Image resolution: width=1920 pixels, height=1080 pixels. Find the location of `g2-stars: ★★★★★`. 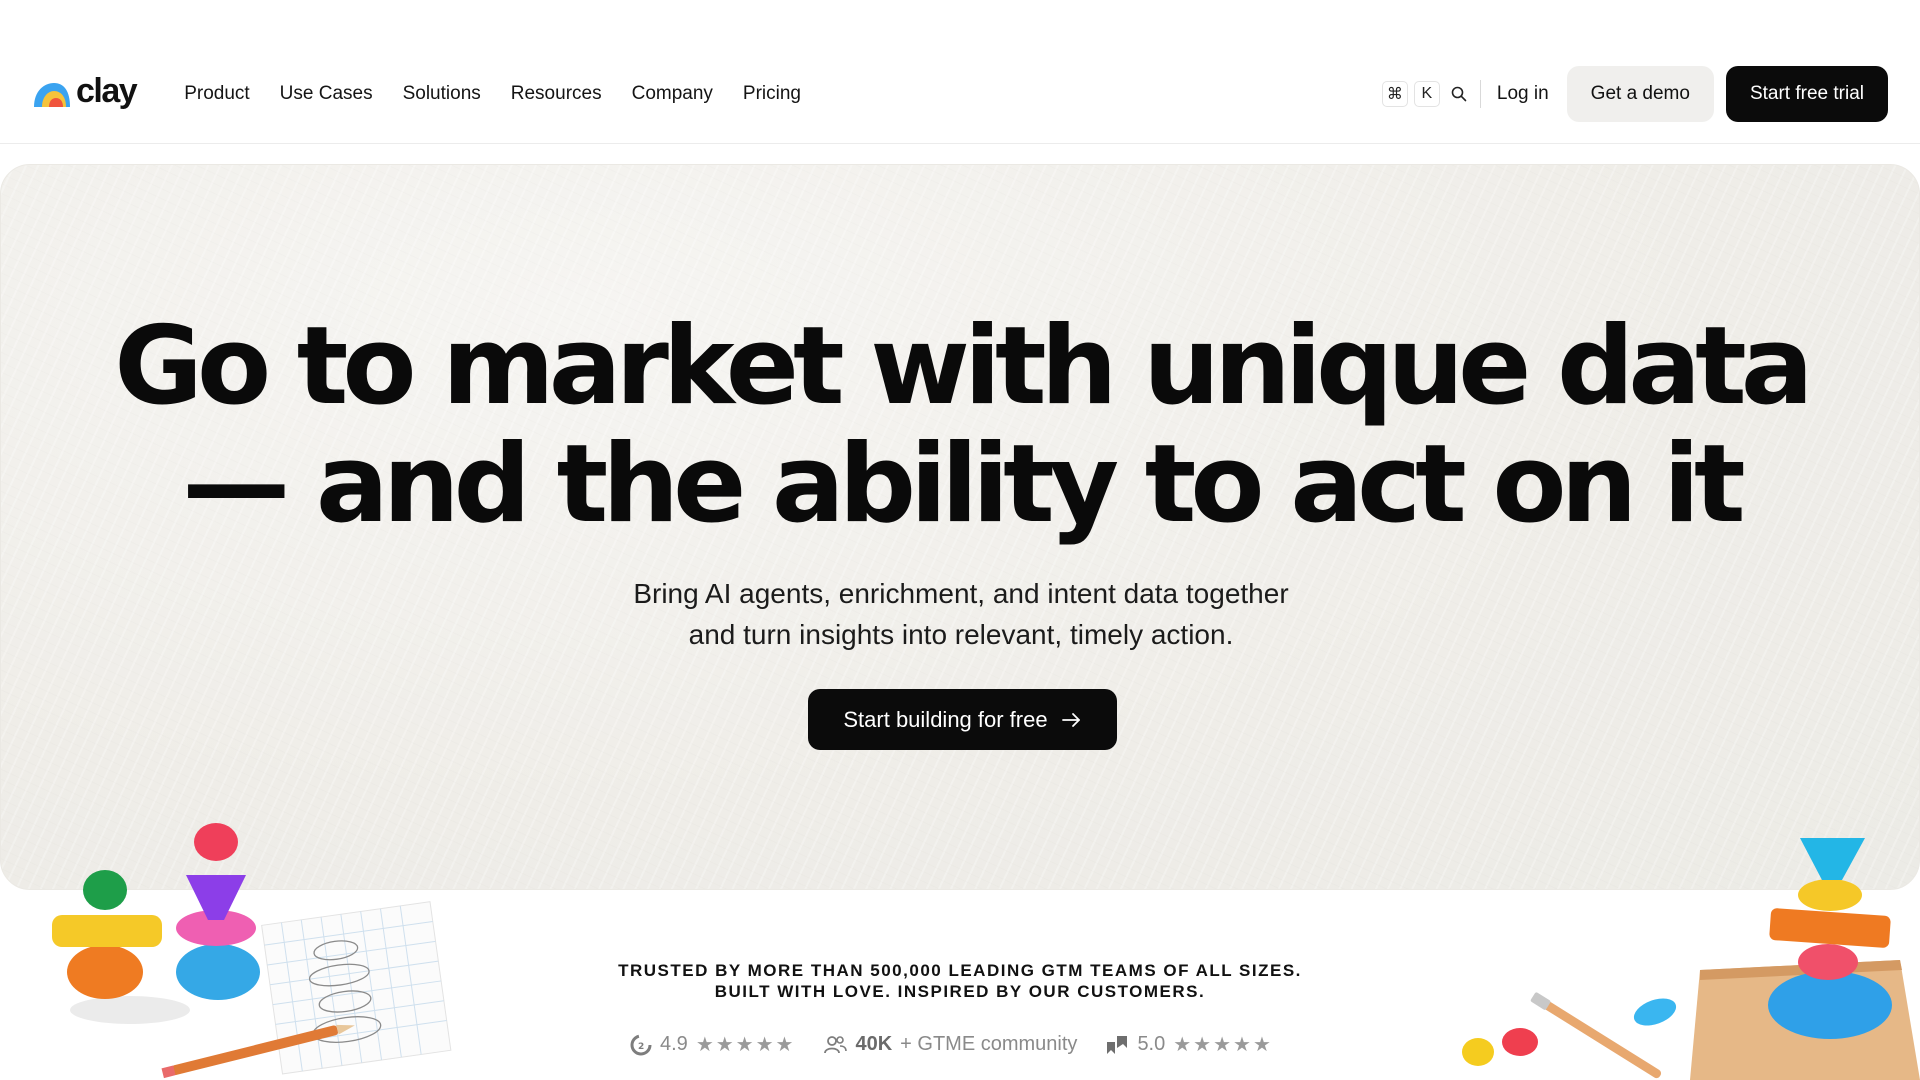

g2-stars: ★★★★★ is located at coordinates (745, 1045).